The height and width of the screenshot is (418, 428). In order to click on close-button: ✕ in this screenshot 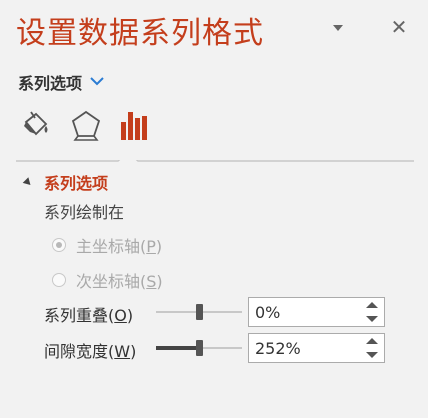, I will do `click(399, 27)`.